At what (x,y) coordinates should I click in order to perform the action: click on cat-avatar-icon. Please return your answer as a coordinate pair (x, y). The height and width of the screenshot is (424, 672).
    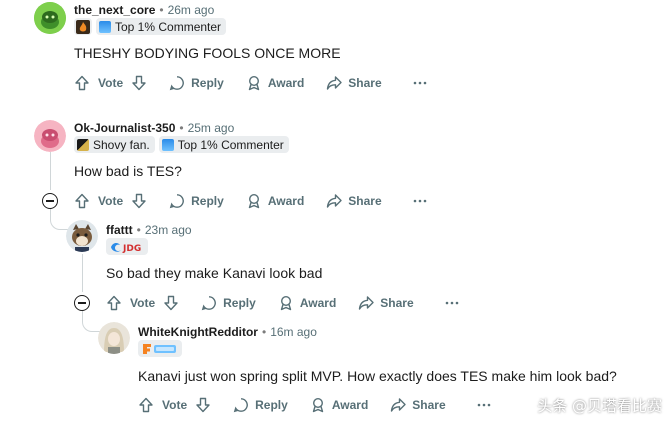
    Looking at the image, I should click on (82, 236).